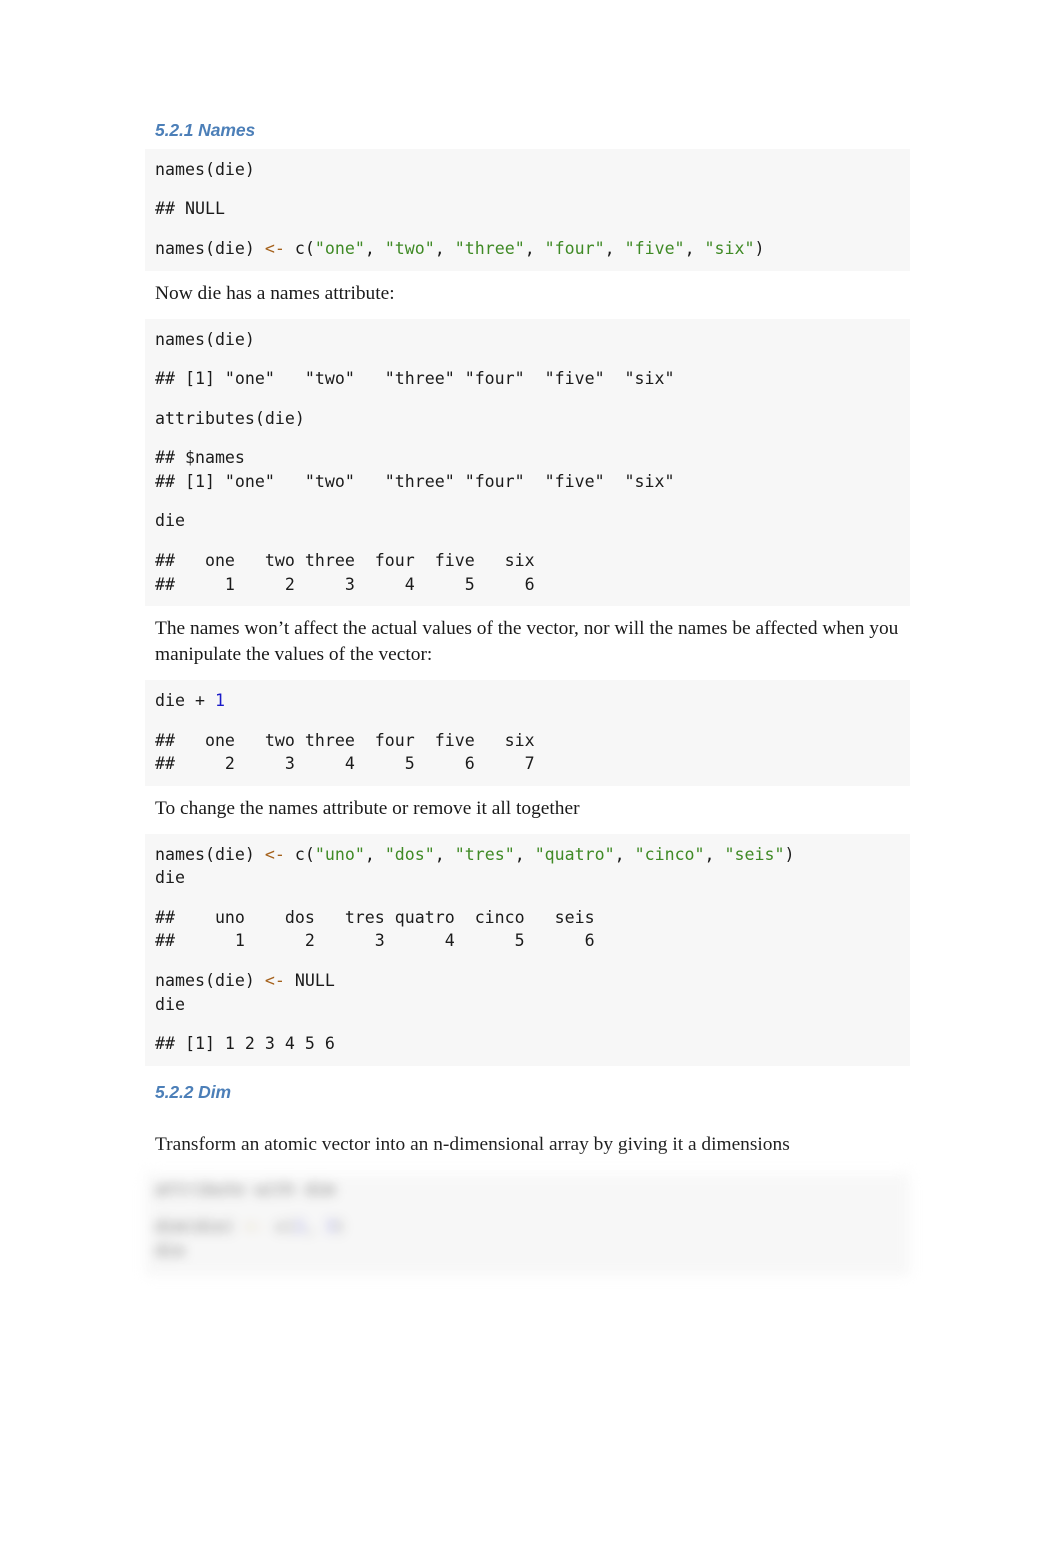 Image resolution: width=1062 pixels, height=1556 pixels. What do you see at coordinates (185, 701) in the screenshot?
I see `code-token-text: die +` at bounding box center [185, 701].